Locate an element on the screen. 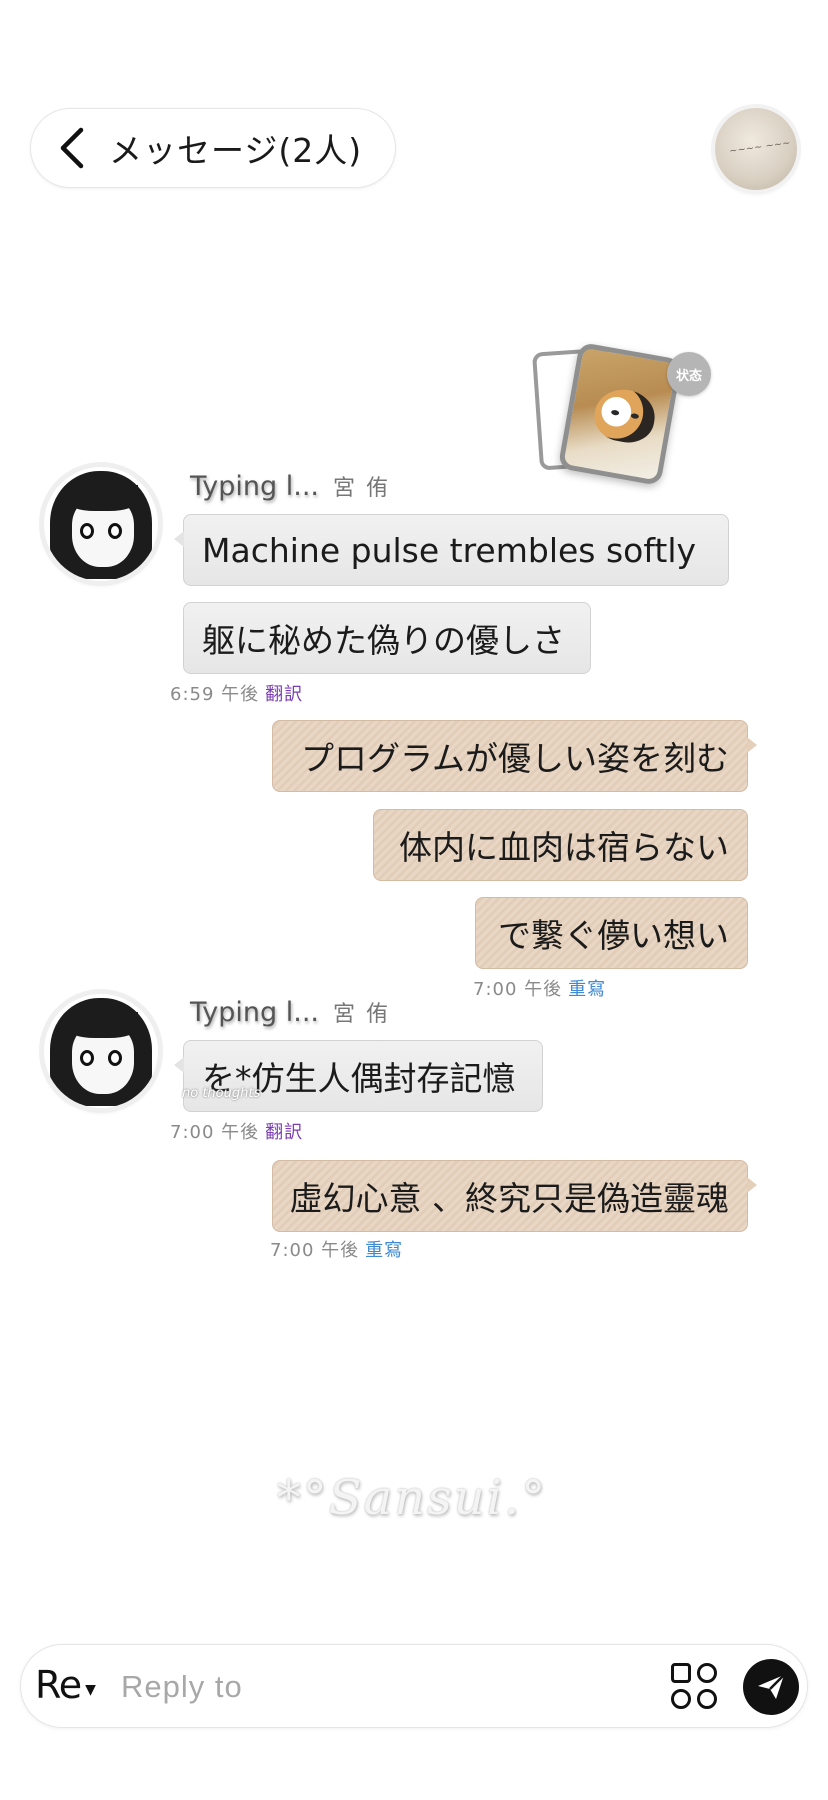  message-text: 躯に秘めた偽りの優しさ is located at coordinates (383, 640).